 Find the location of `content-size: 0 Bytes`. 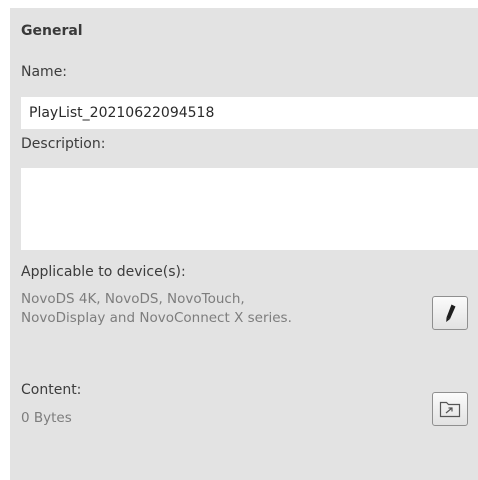

content-size: 0 Bytes is located at coordinates (46, 418).